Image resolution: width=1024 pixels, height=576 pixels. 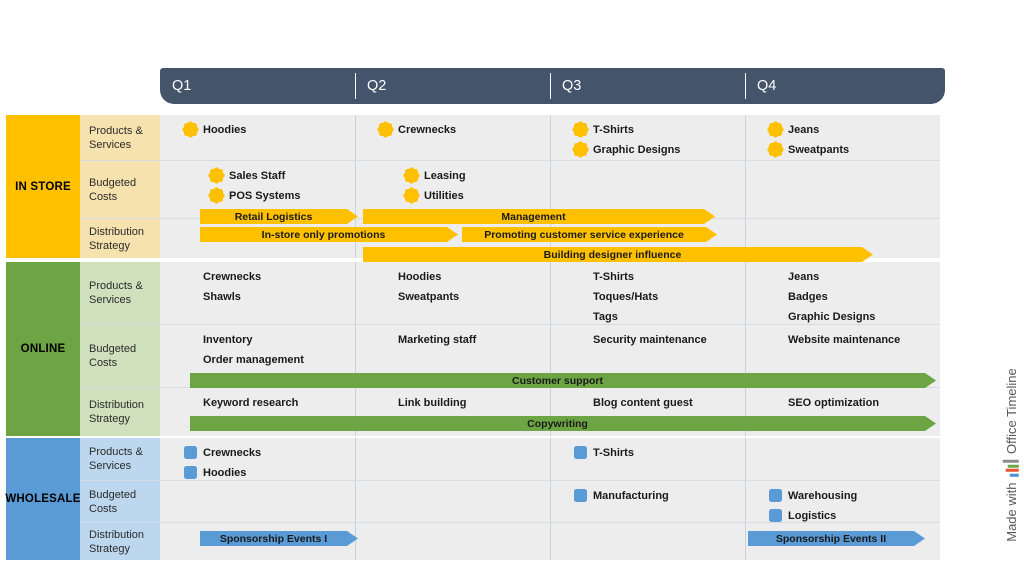 What do you see at coordinates (834, 339) in the screenshot?
I see `milestone: Website maintenance` at bounding box center [834, 339].